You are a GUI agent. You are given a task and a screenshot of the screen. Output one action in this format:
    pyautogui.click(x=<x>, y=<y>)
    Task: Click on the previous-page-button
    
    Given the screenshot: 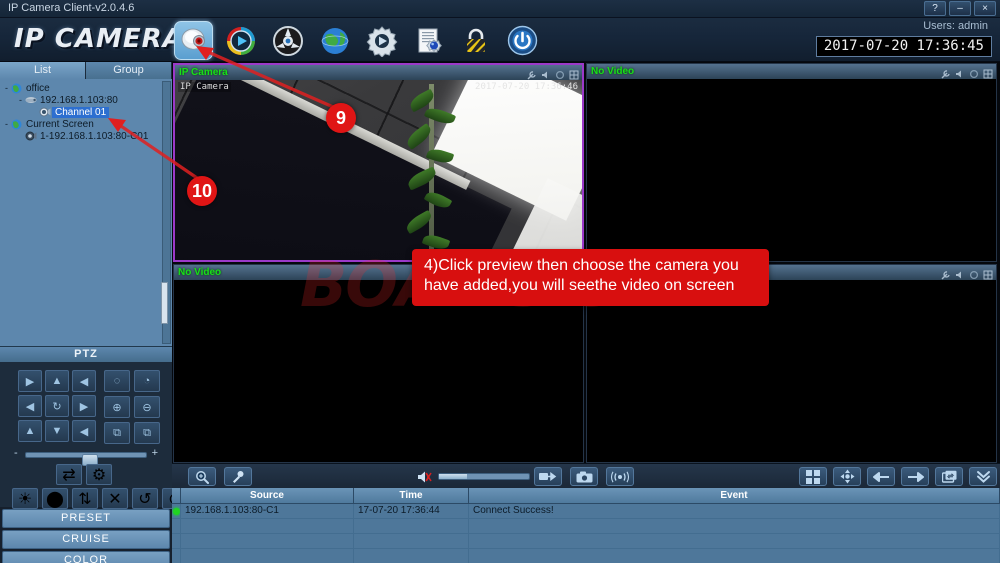 What is the action you would take?
    pyautogui.click(x=881, y=476)
    